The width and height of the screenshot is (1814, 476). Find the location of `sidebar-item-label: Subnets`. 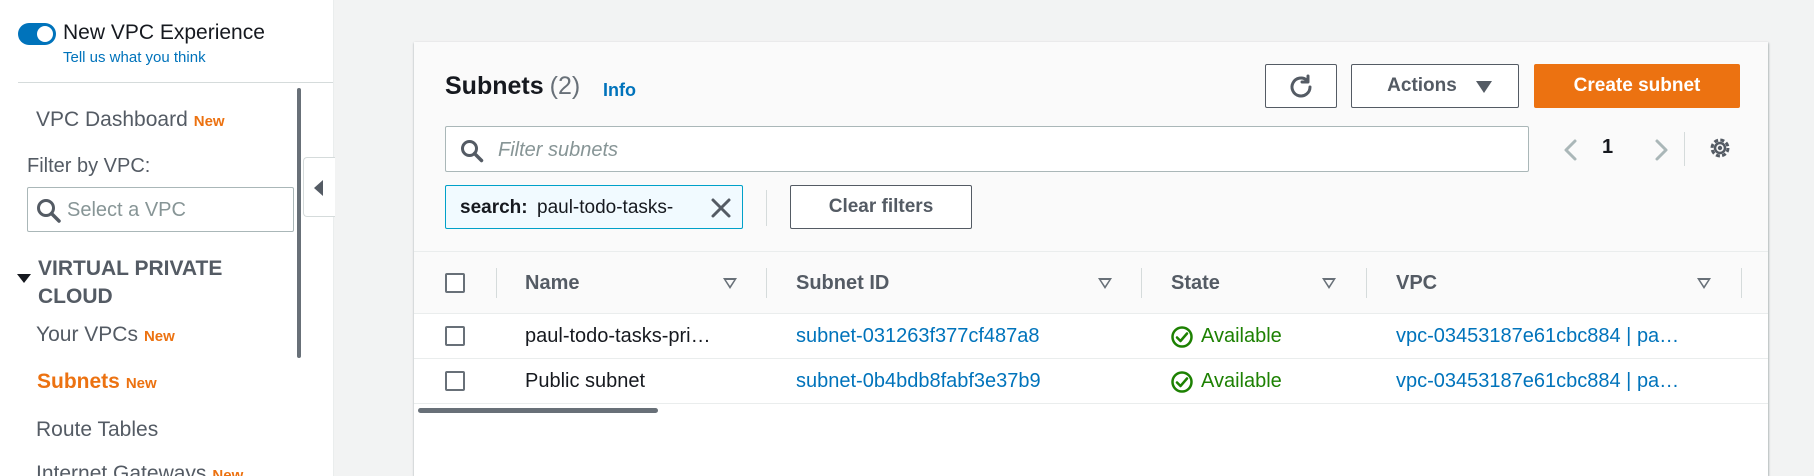

sidebar-item-label: Subnets is located at coordinates (78, 381).